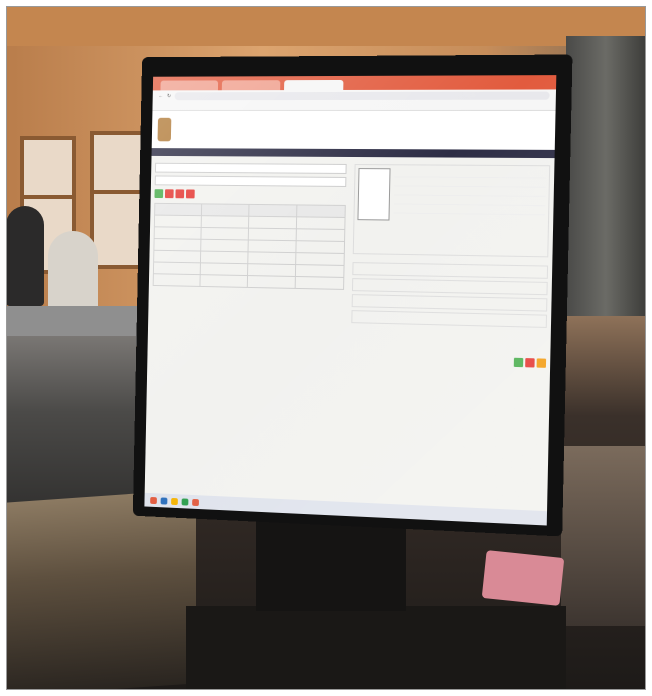  I want to click on book-stack-right, so click(603, 536).